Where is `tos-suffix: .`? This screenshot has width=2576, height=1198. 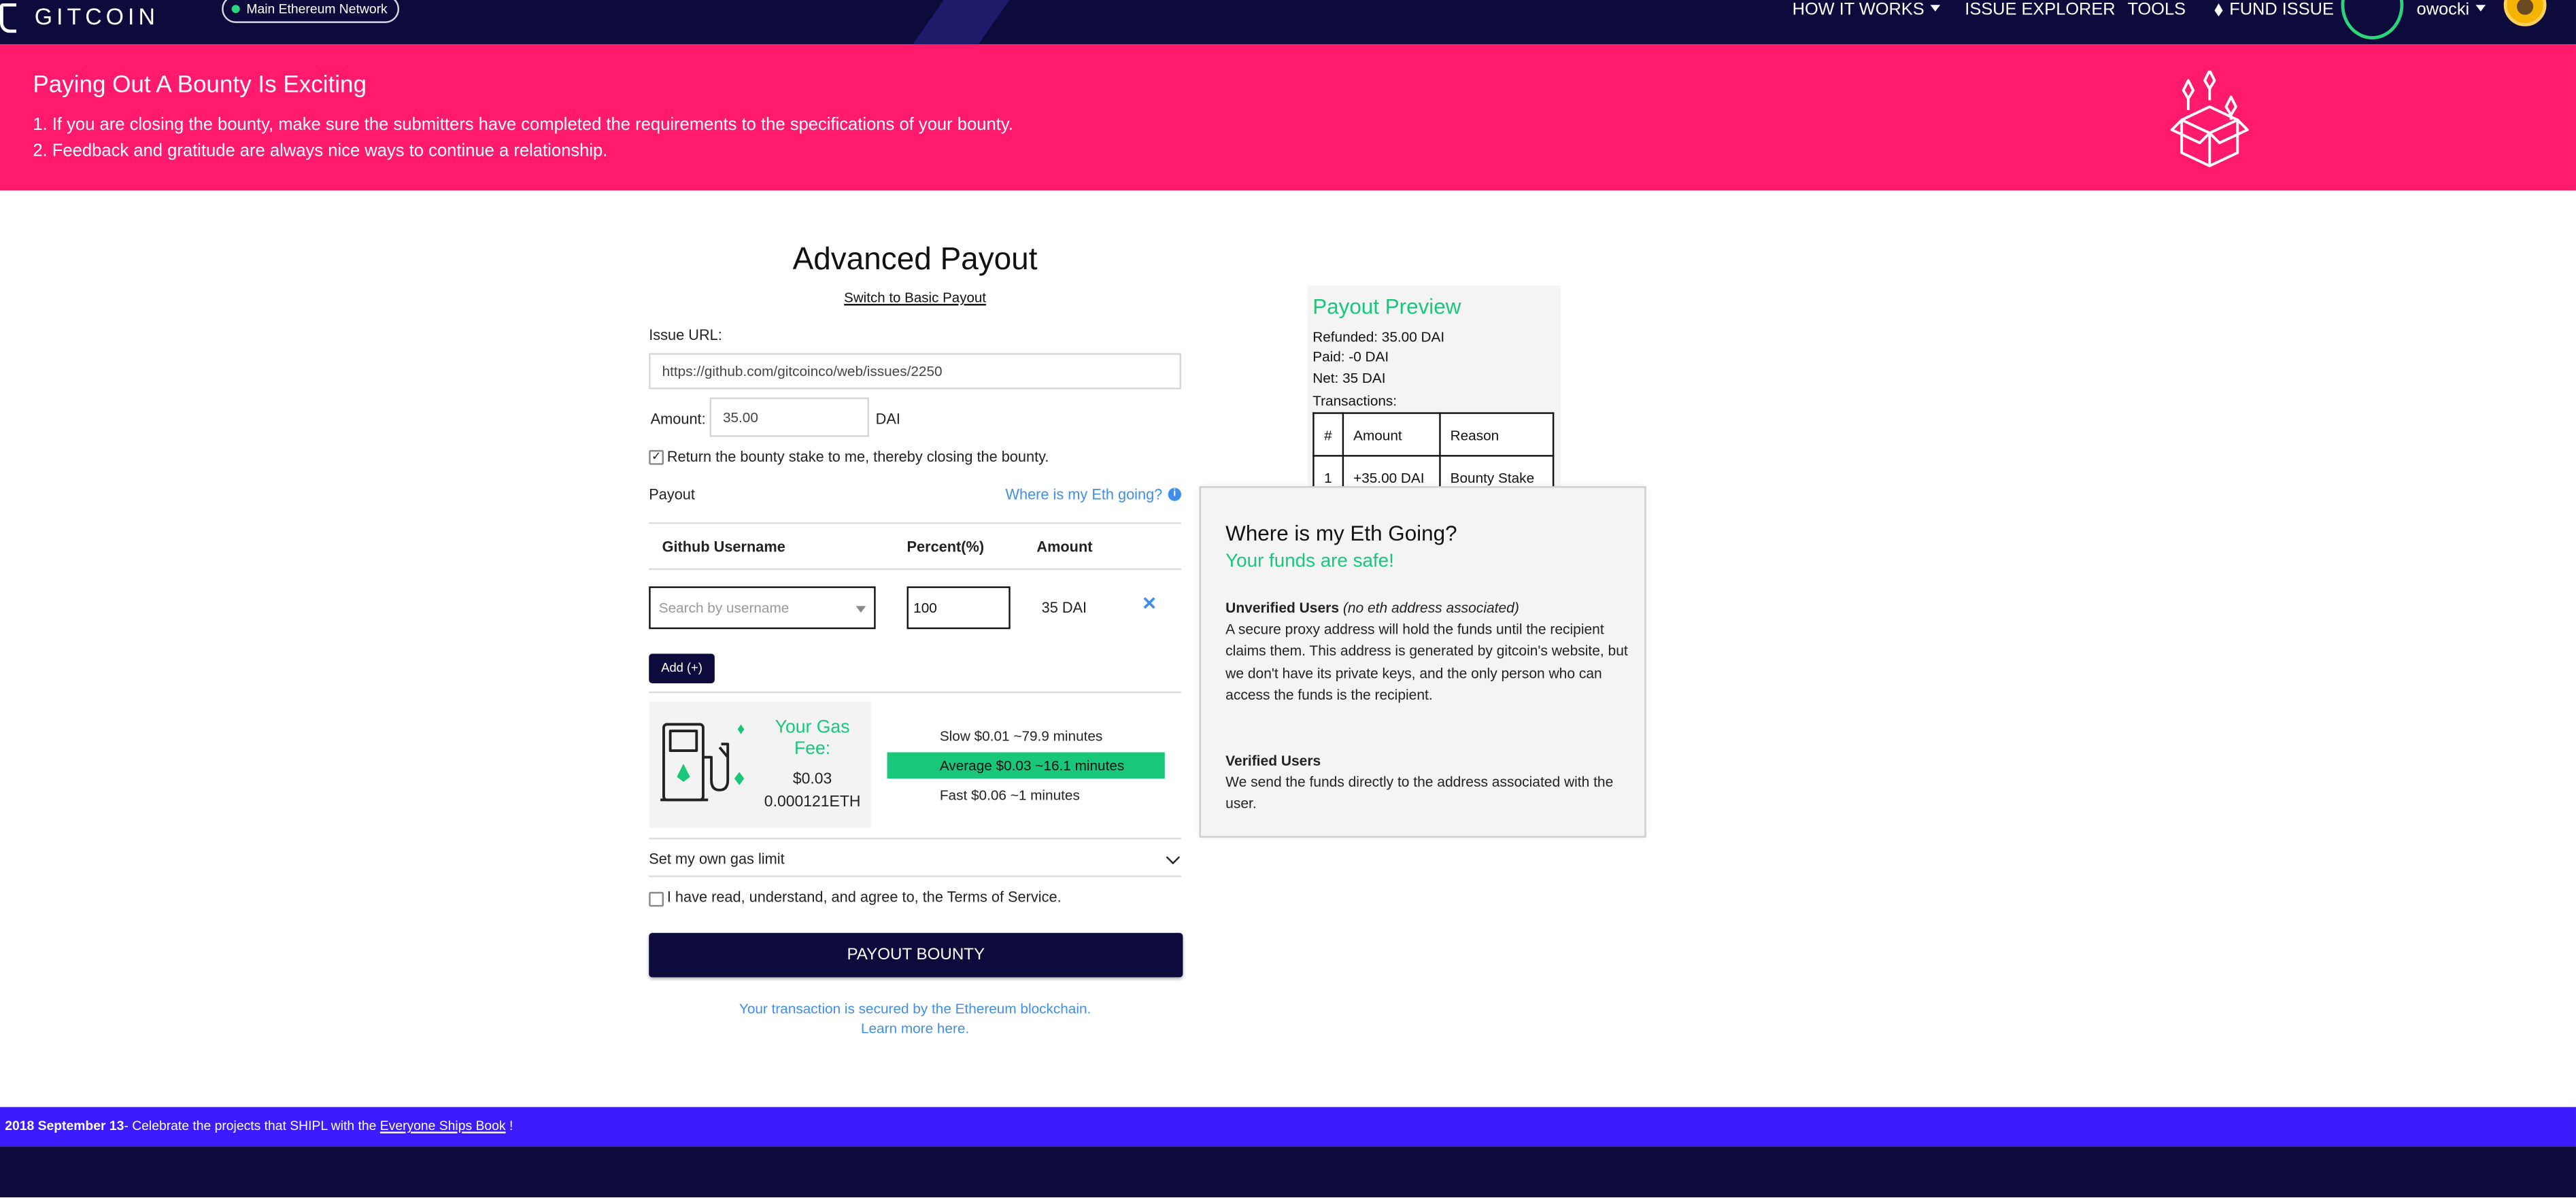
tos-suffix: . is located at coordinates (1059, 897).